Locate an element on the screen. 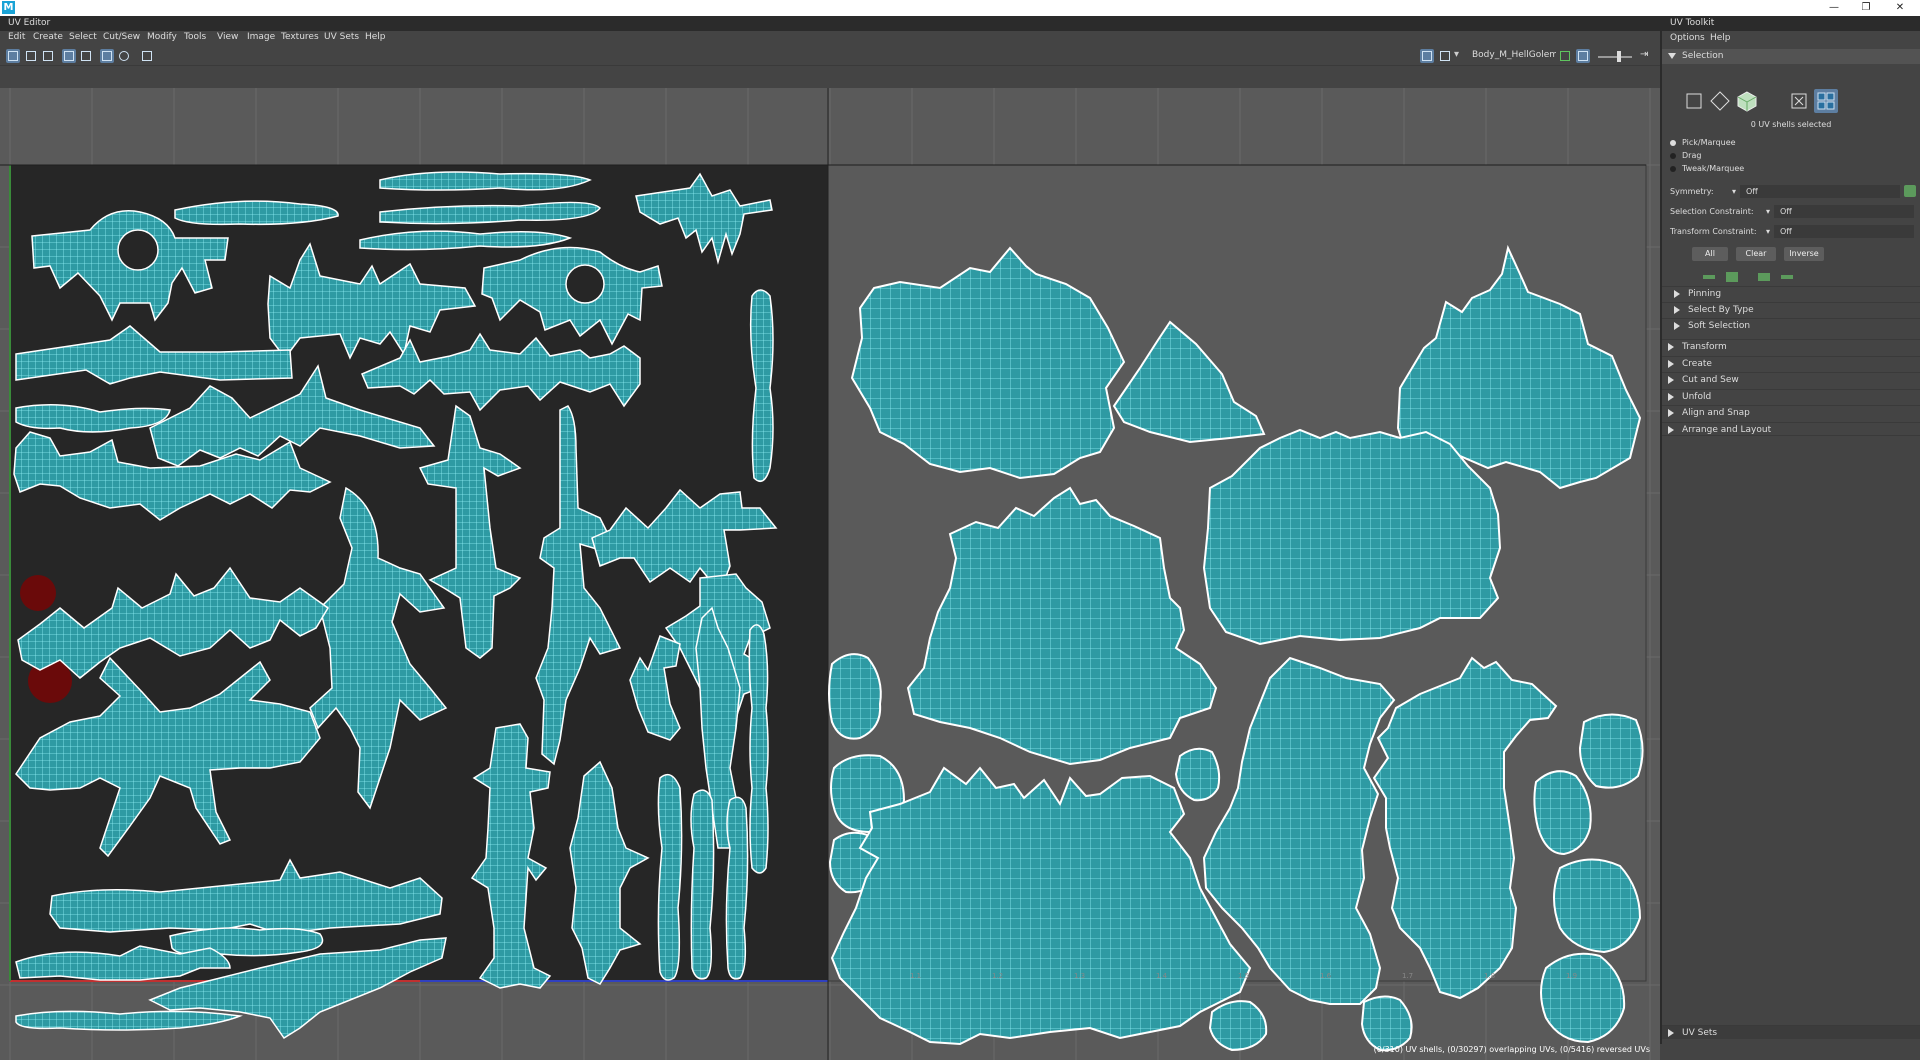 The width and height of the screenshot is (1920, 1060). uv-shell-mode-icon is located at coordinates (1799, 101).